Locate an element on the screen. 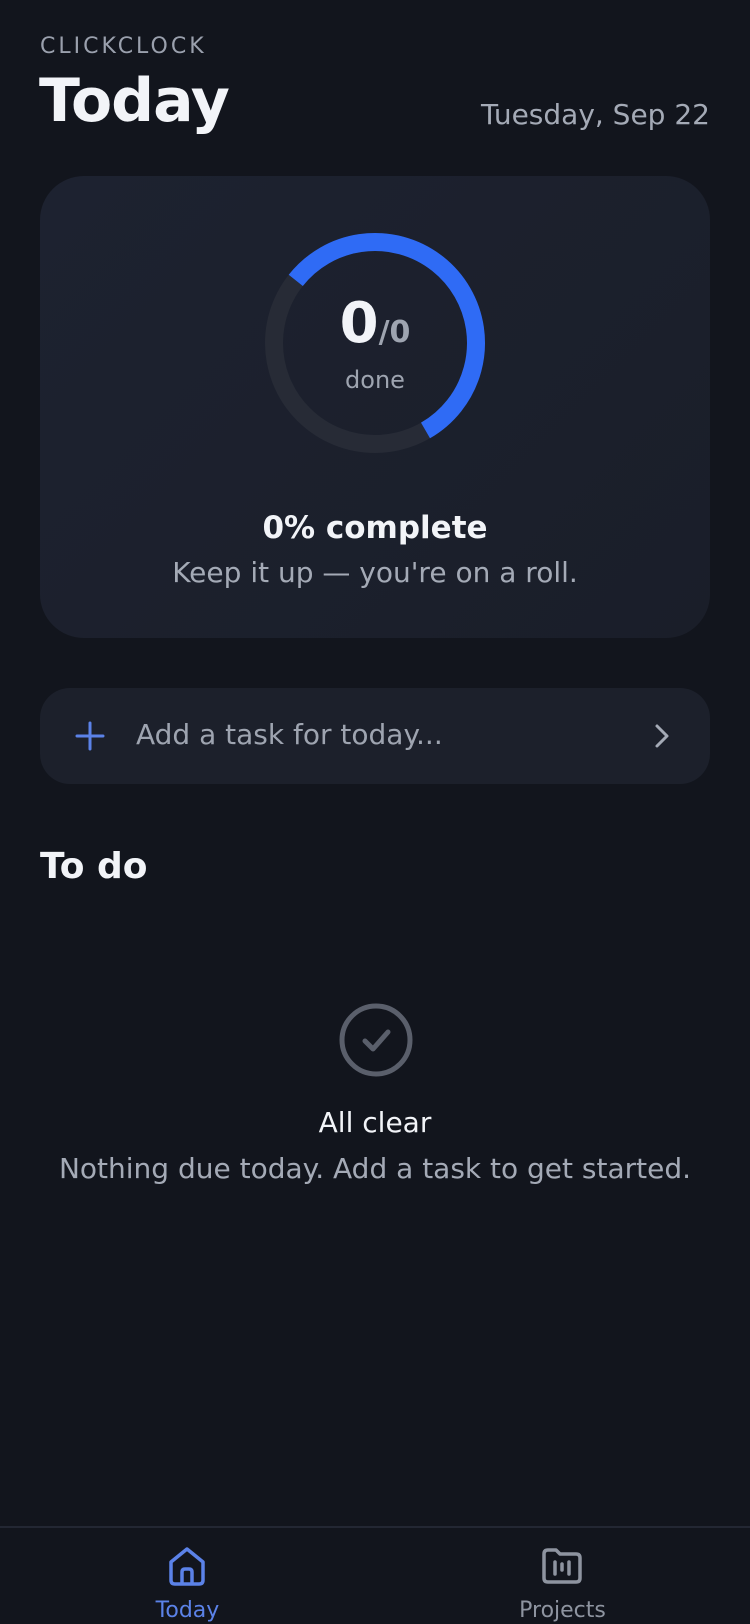 Image resolution: width=750 pixels, height=1624 pixels. chevron-right-icon is located at coordinates (662, 736).